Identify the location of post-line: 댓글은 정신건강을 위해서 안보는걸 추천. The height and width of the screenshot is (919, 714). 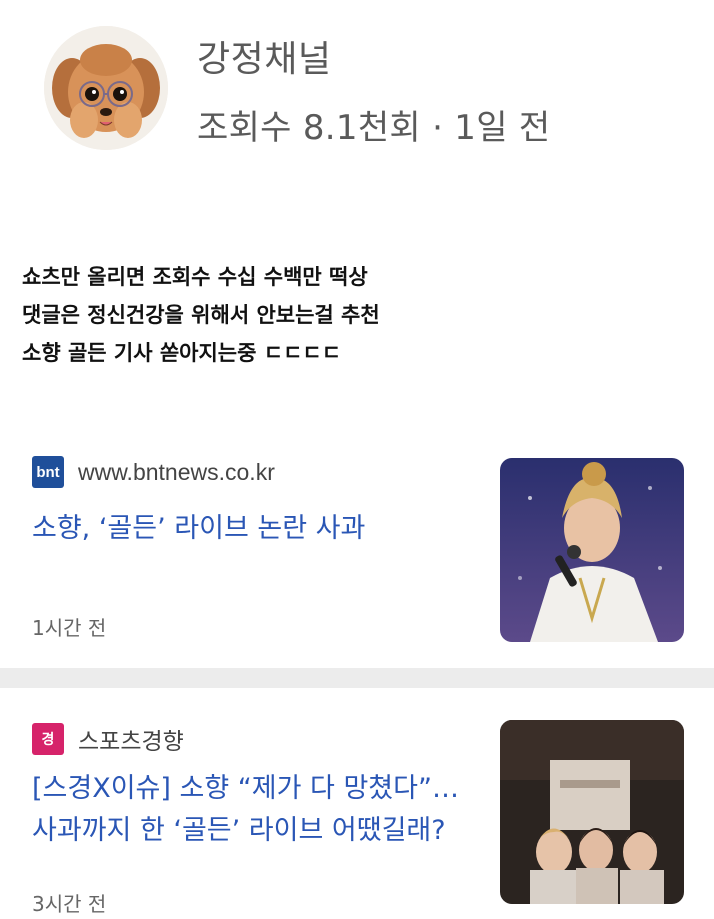
(201, 315).